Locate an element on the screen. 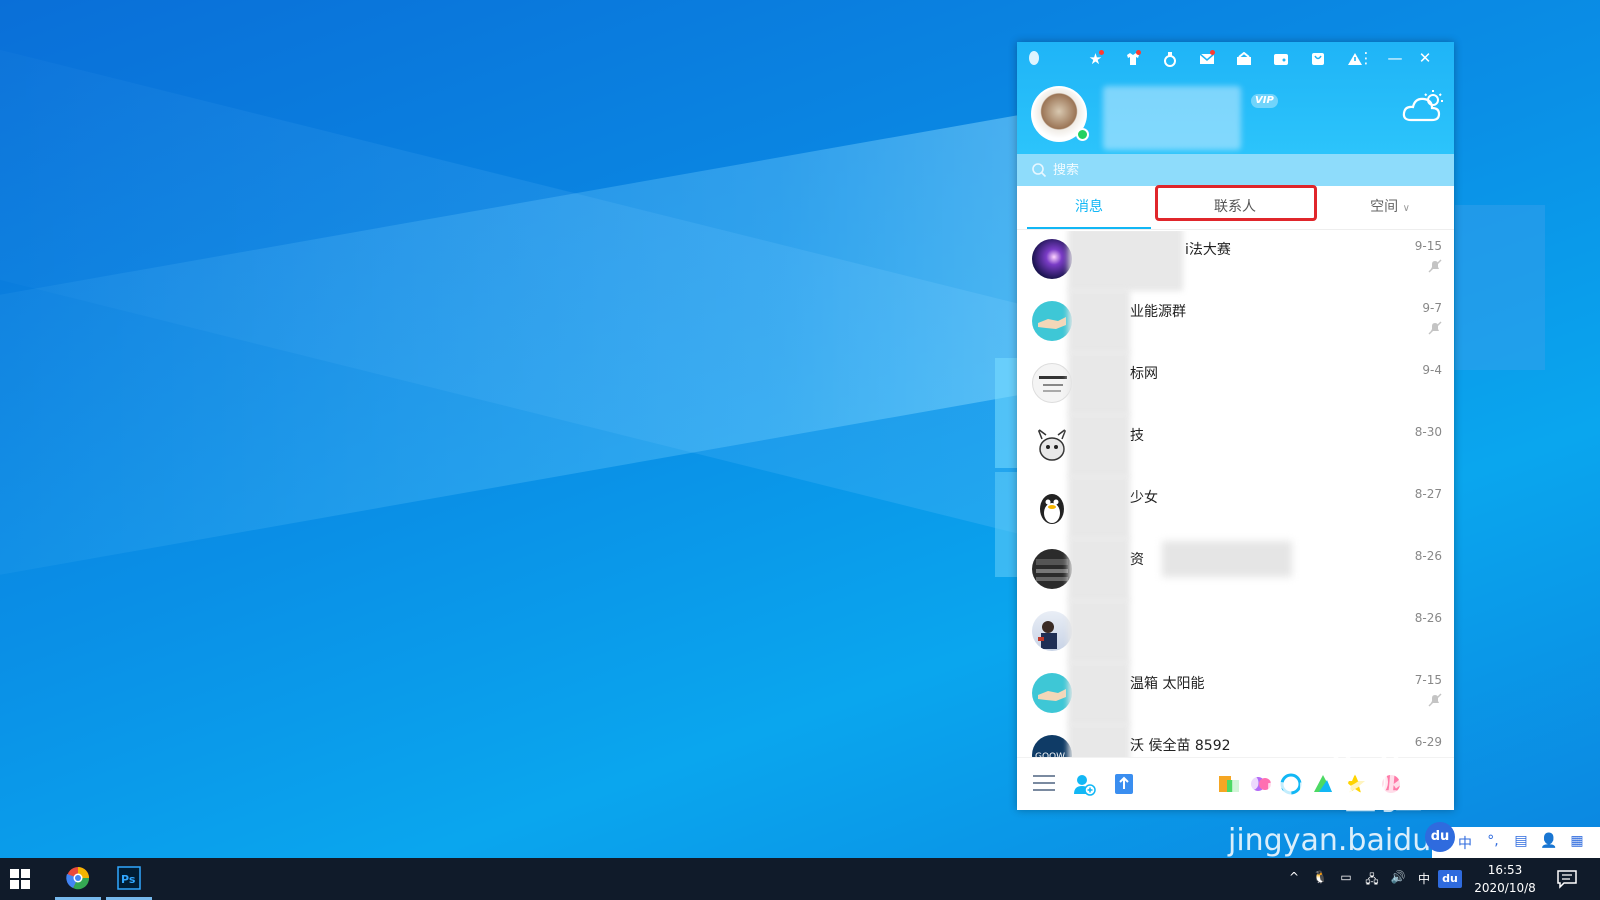 The image size is (1600, 900). bag-icon is located at coordinates (1317, 59).